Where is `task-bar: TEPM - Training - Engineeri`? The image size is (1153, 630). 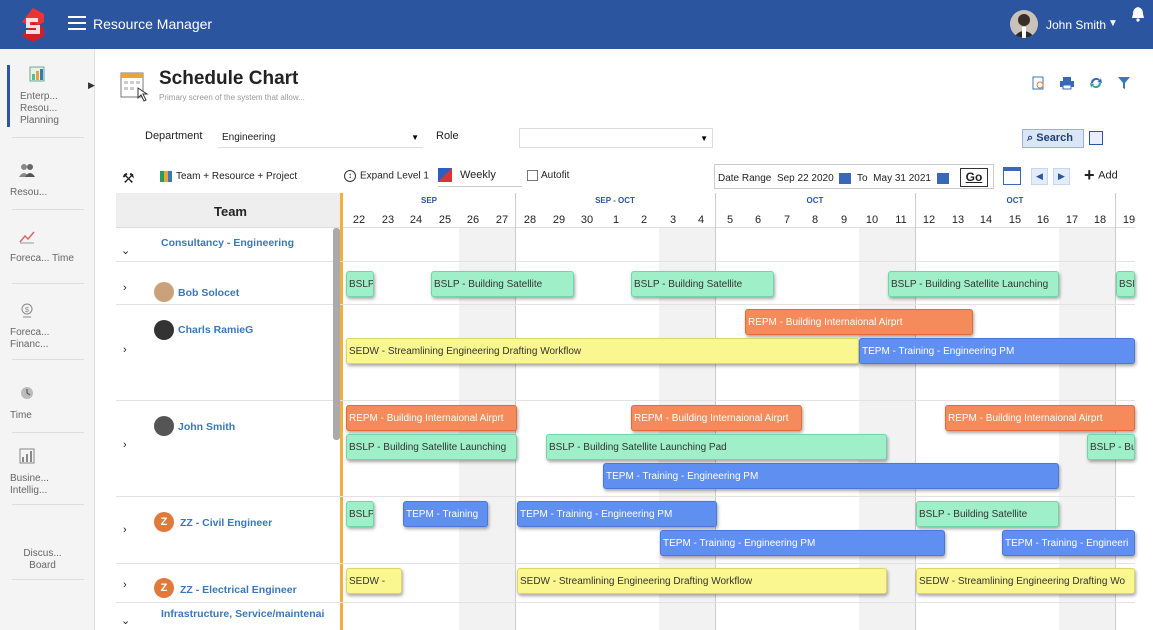
task-bar: TEPM - Training - Engineeri is located at coordinates (1068, 543).